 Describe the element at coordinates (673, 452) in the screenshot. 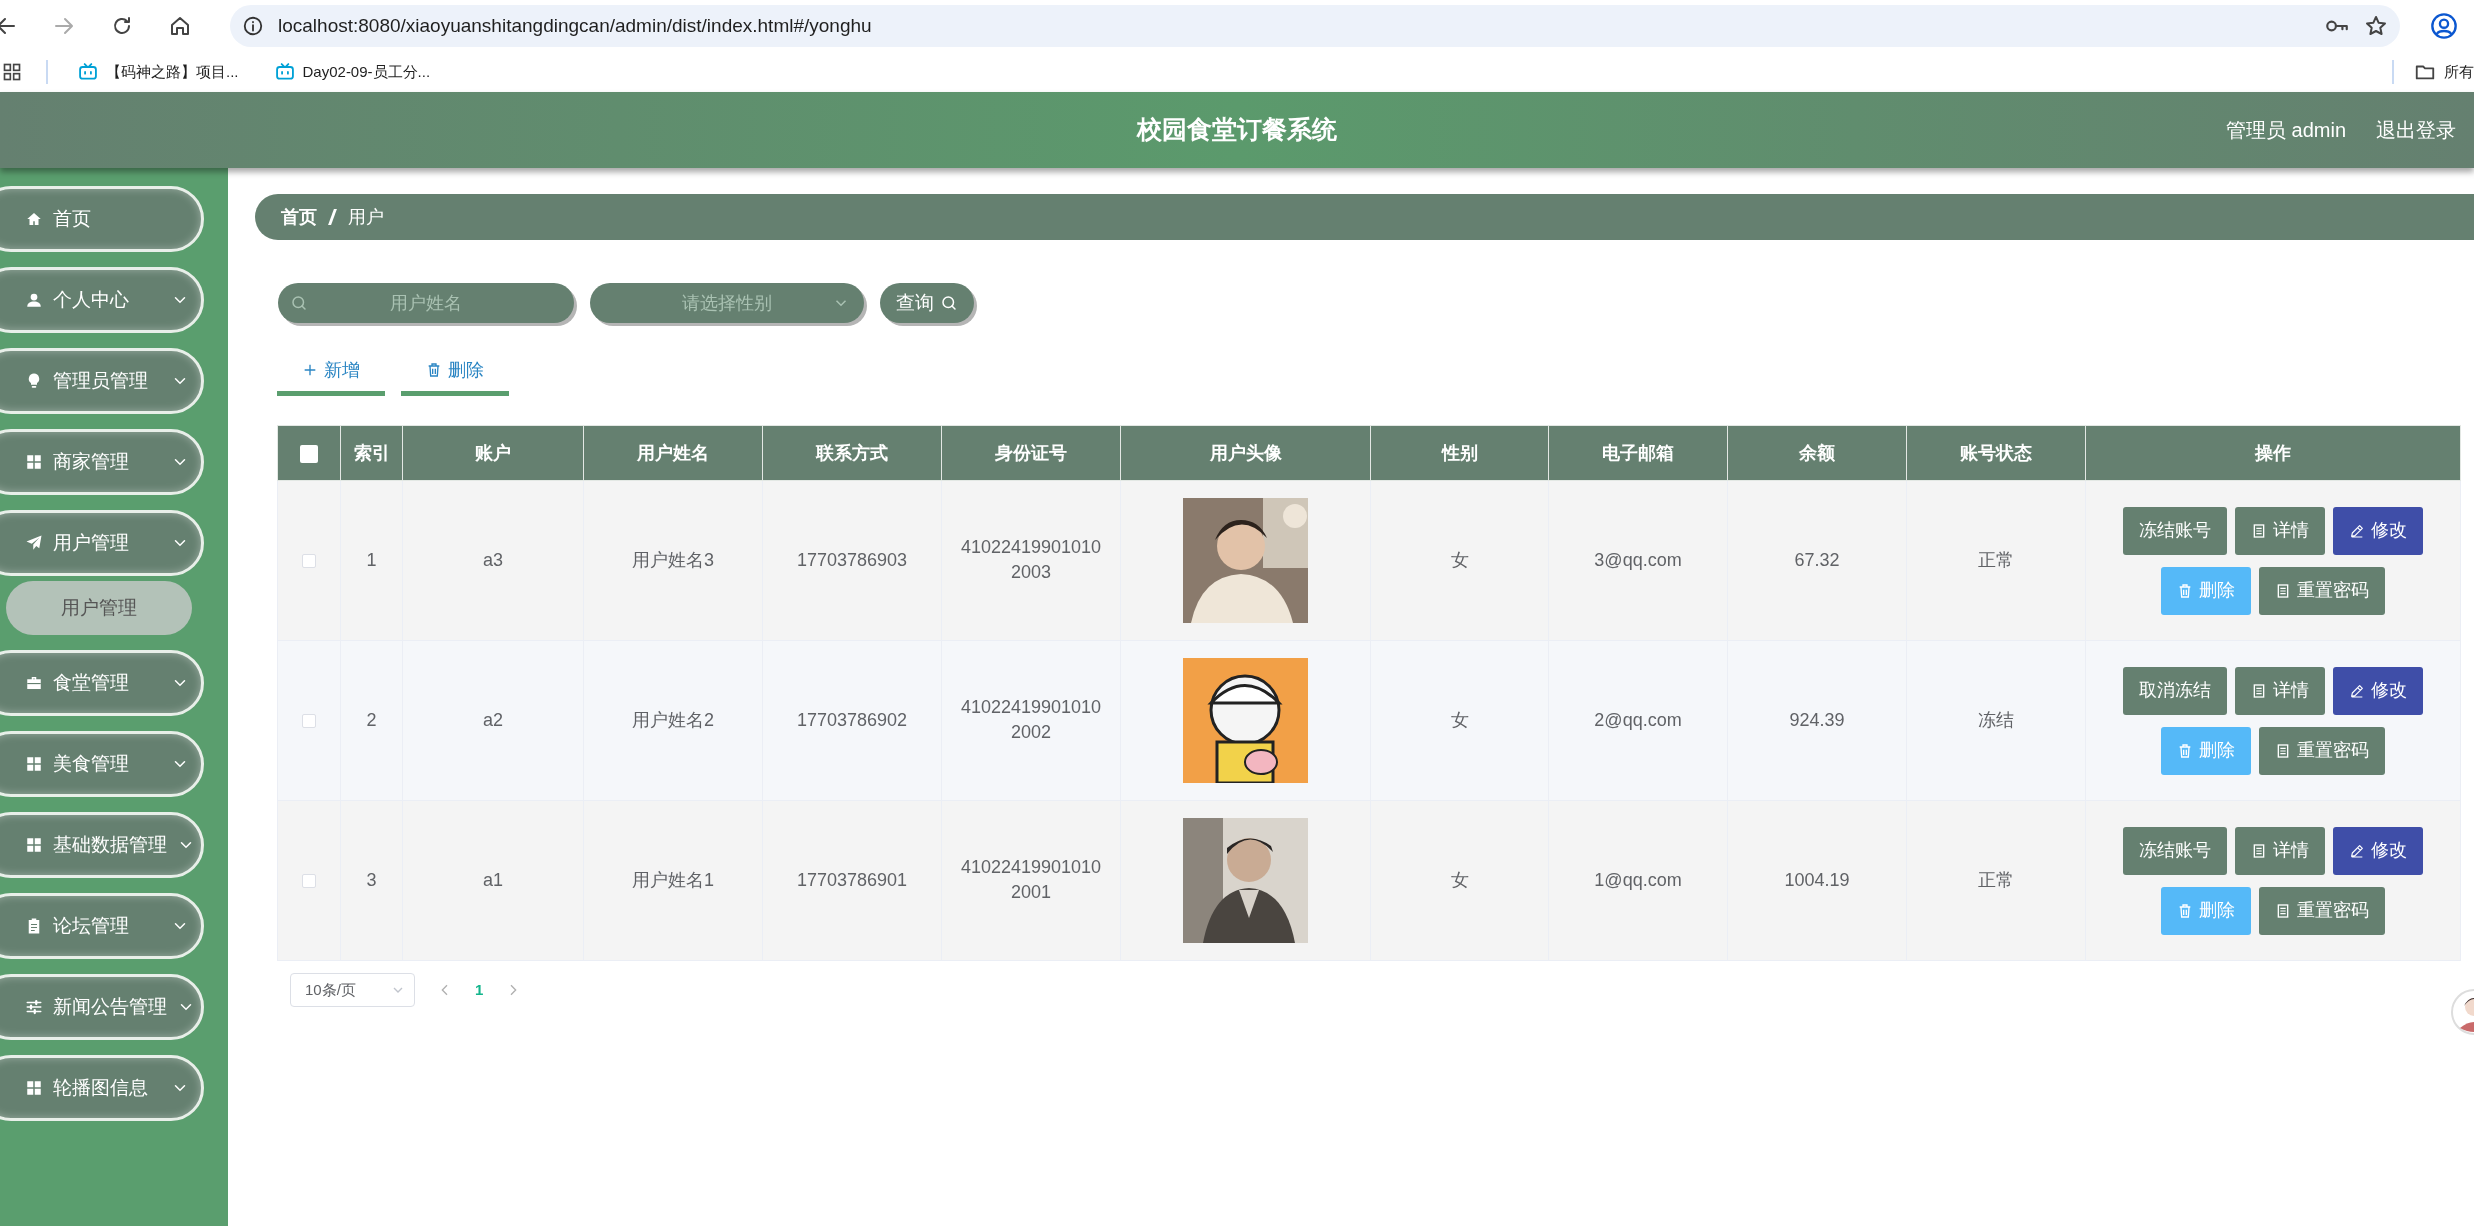

I see `column-header: 用户姓名` at that location.